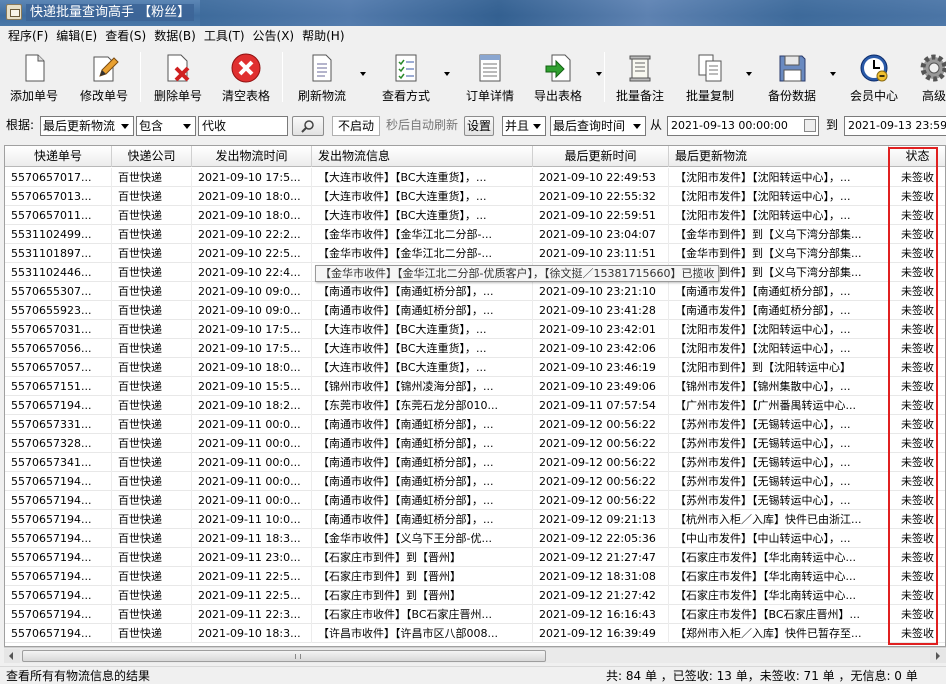 The width and height of the screenshot is (946, 684). I want to click on menu-edit: 编辑(E), so click(76, 36).